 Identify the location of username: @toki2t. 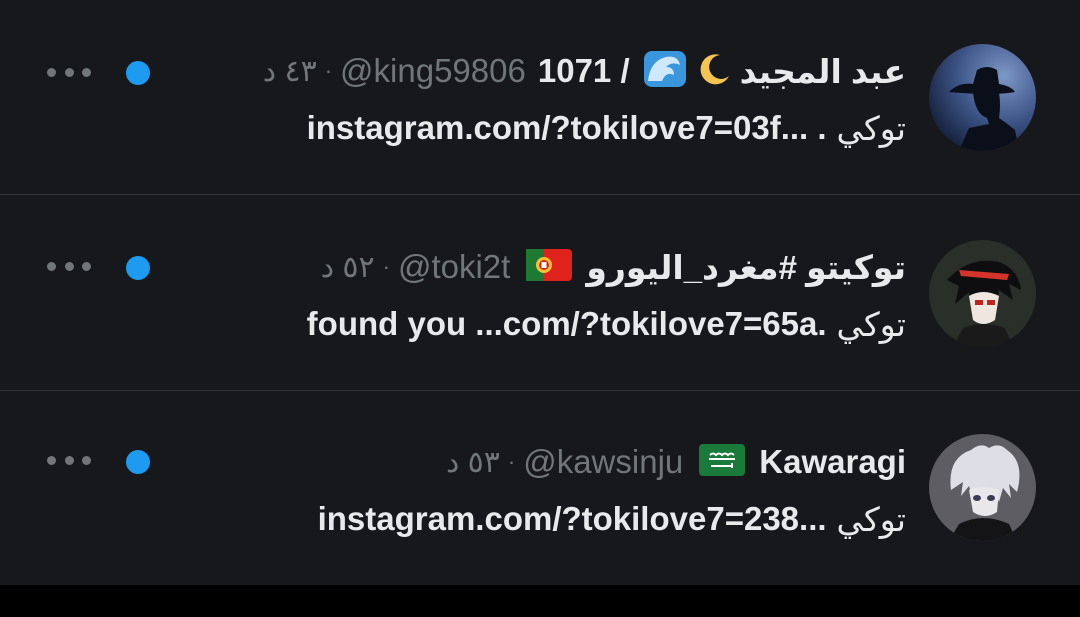
(454, 266).